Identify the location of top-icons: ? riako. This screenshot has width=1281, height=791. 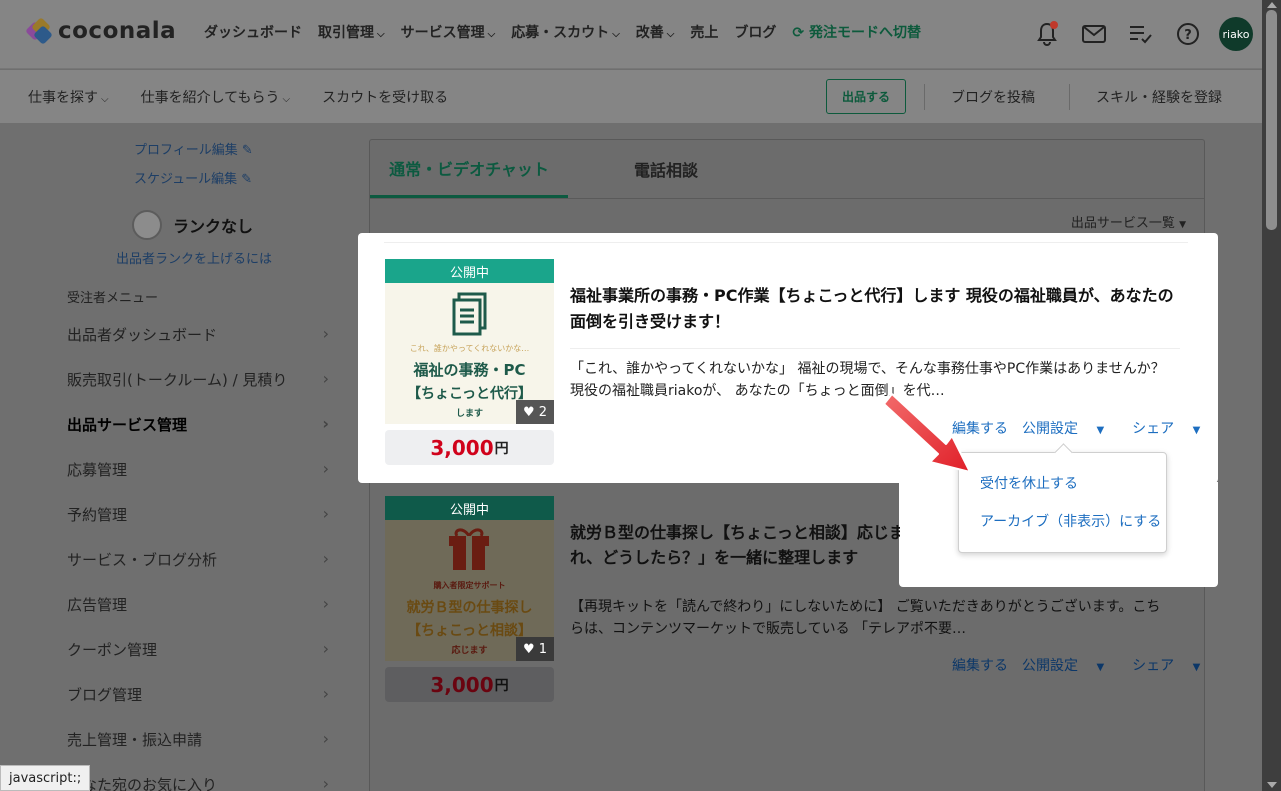
(1143, 34).